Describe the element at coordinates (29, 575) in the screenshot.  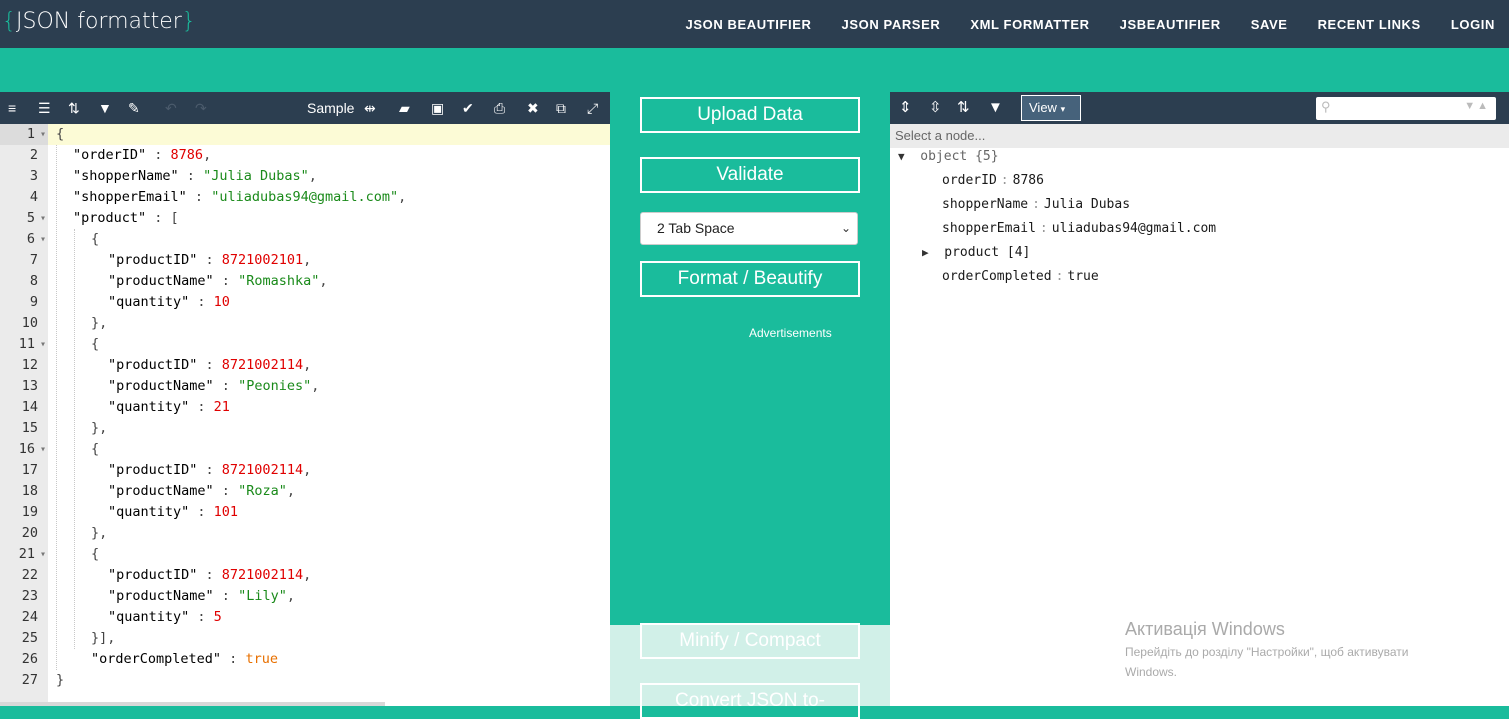
I see `line-number: 22` at that location.